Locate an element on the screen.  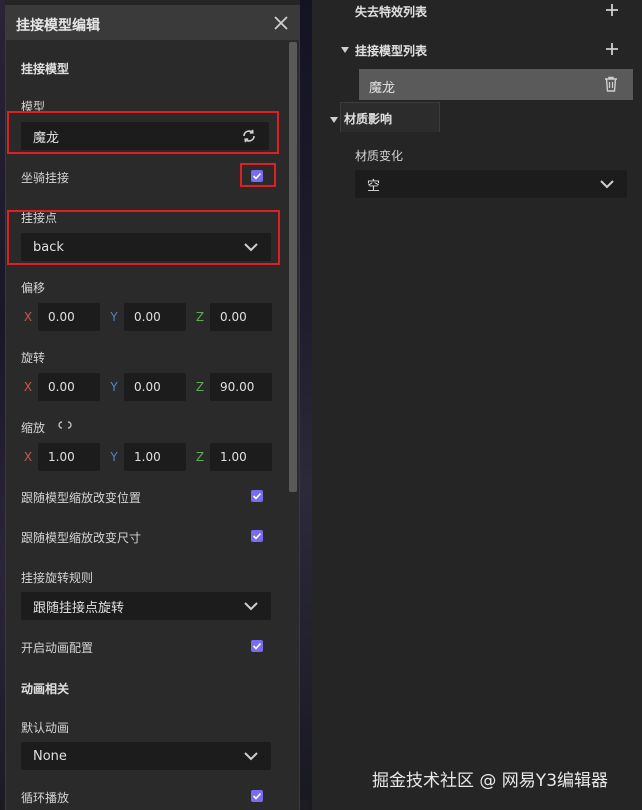
mount-ride-label: 坐骑挂接 is located at coordinates (45, 178).